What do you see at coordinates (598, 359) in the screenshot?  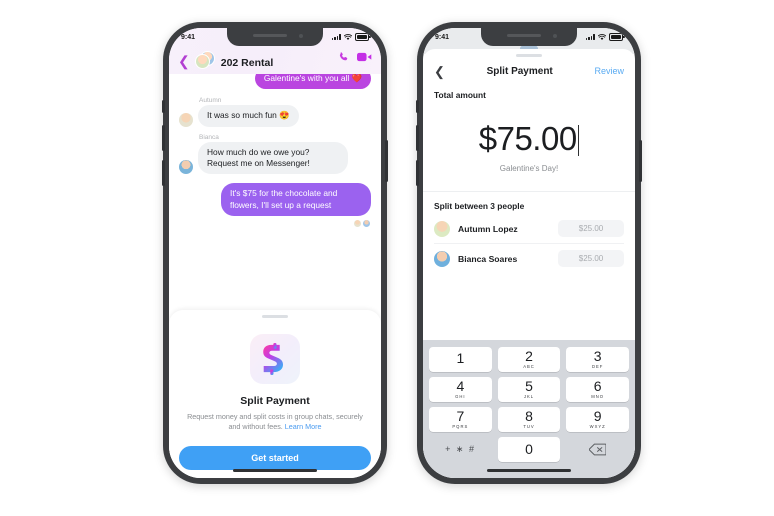 I see `key-3: 3 DEF` at bounding box center [598, 359].